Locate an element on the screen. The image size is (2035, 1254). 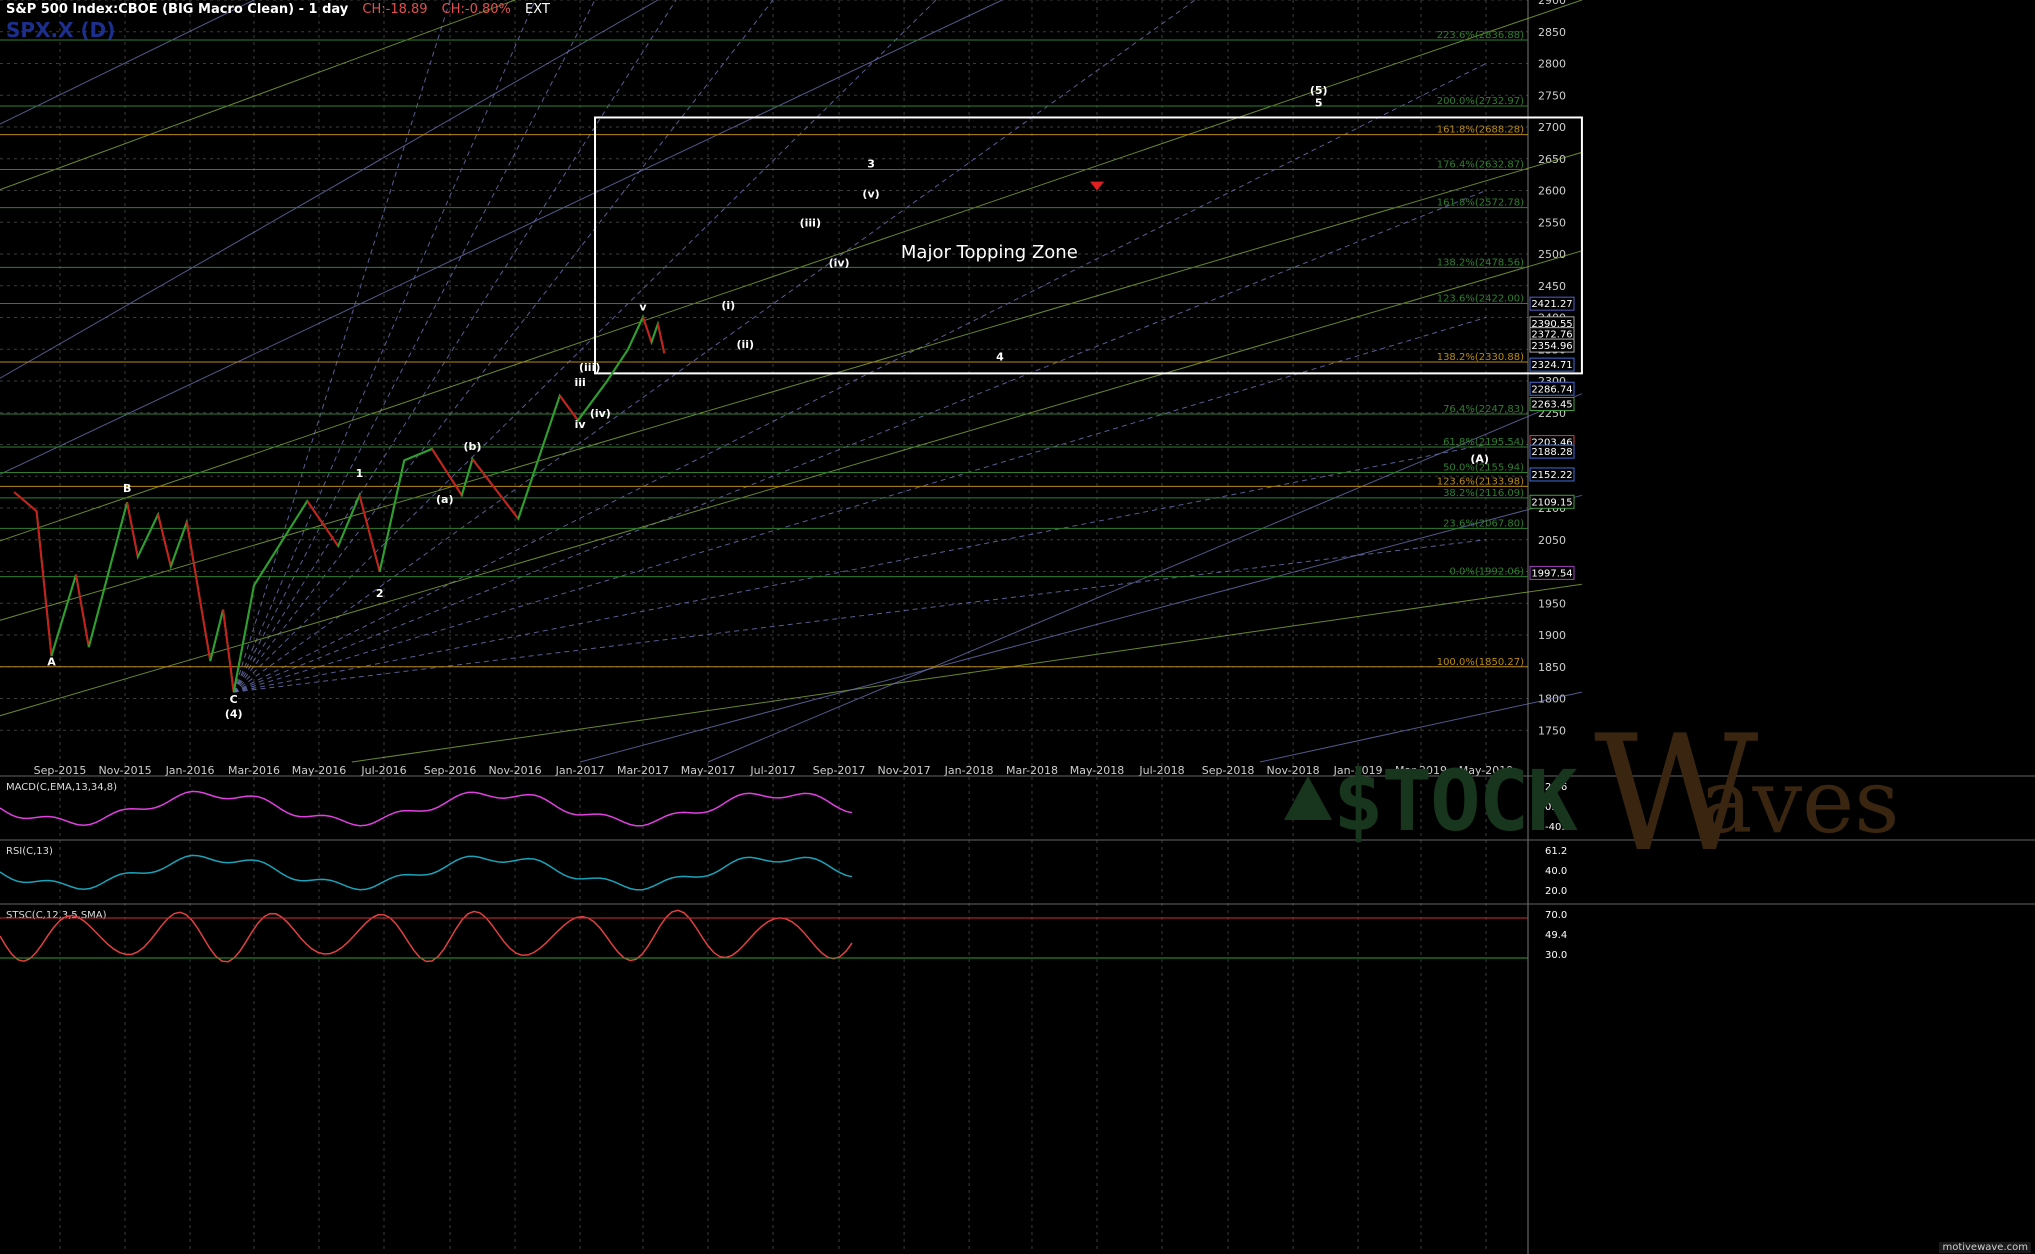
x-tick-label: Jan-2018 is located at coordinates (969, 770).